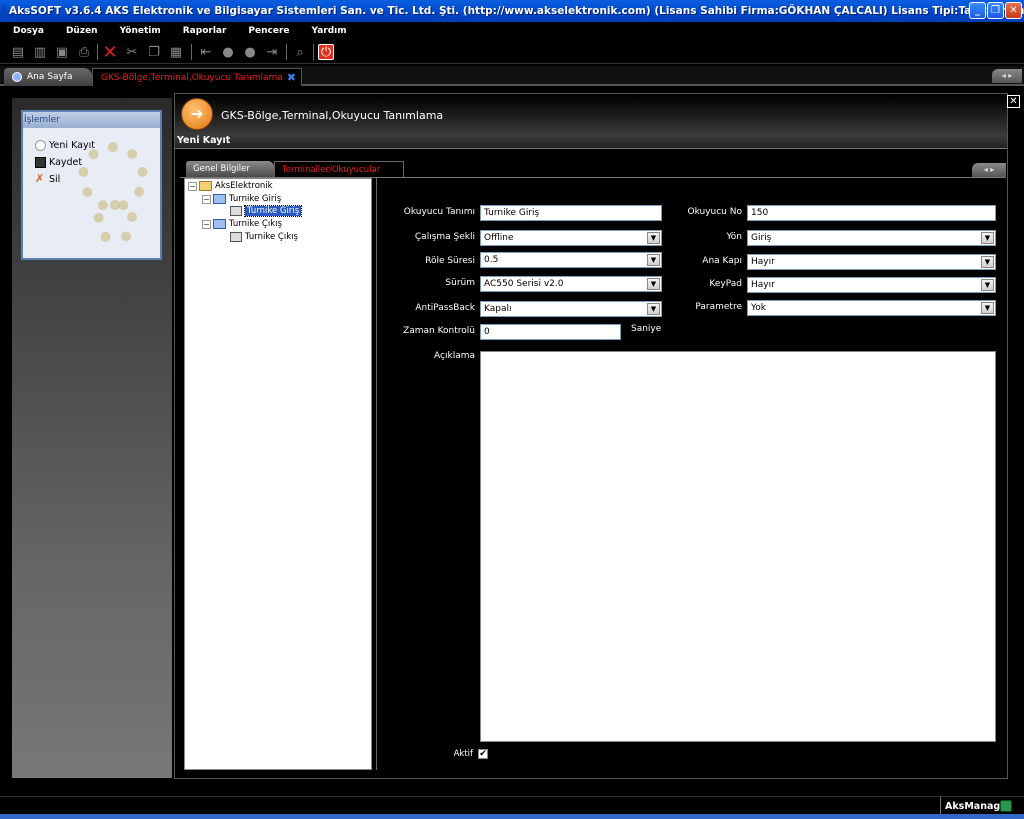  I want to click on aksmanager-icon, so click(1006, 806).